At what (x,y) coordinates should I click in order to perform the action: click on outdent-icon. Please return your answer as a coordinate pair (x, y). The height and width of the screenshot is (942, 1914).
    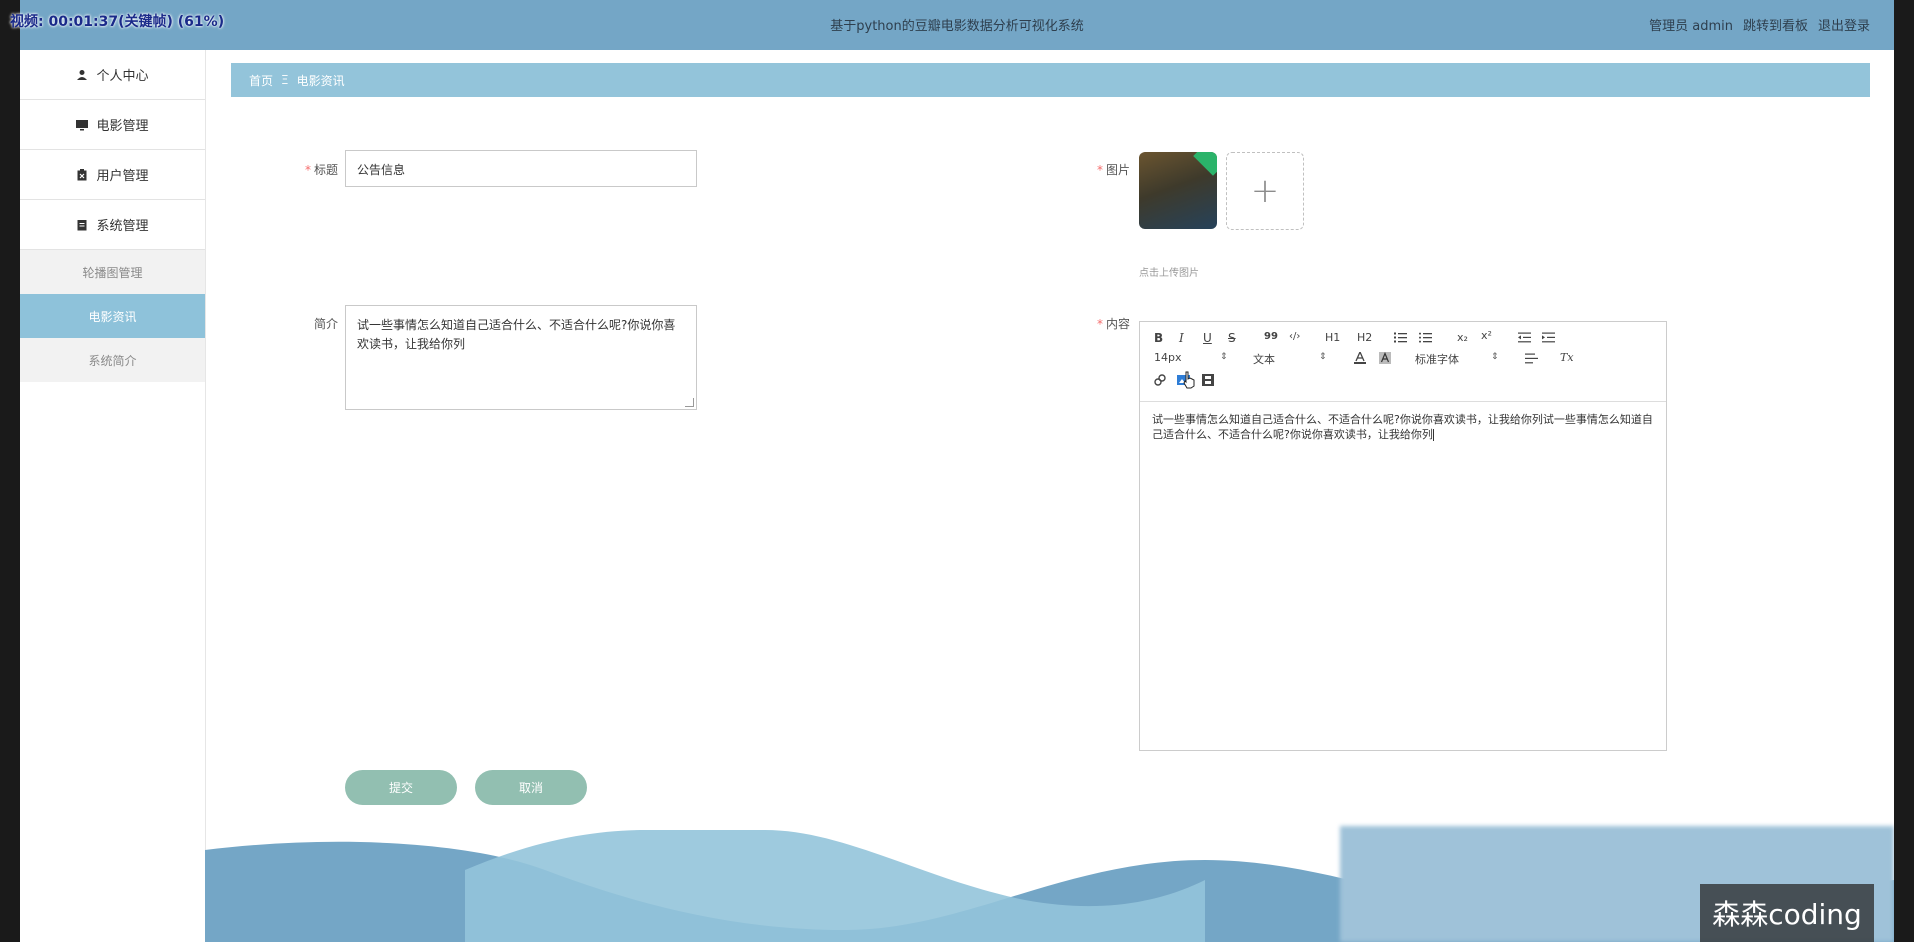
    Looking at the image, I should click on (1524, 337).